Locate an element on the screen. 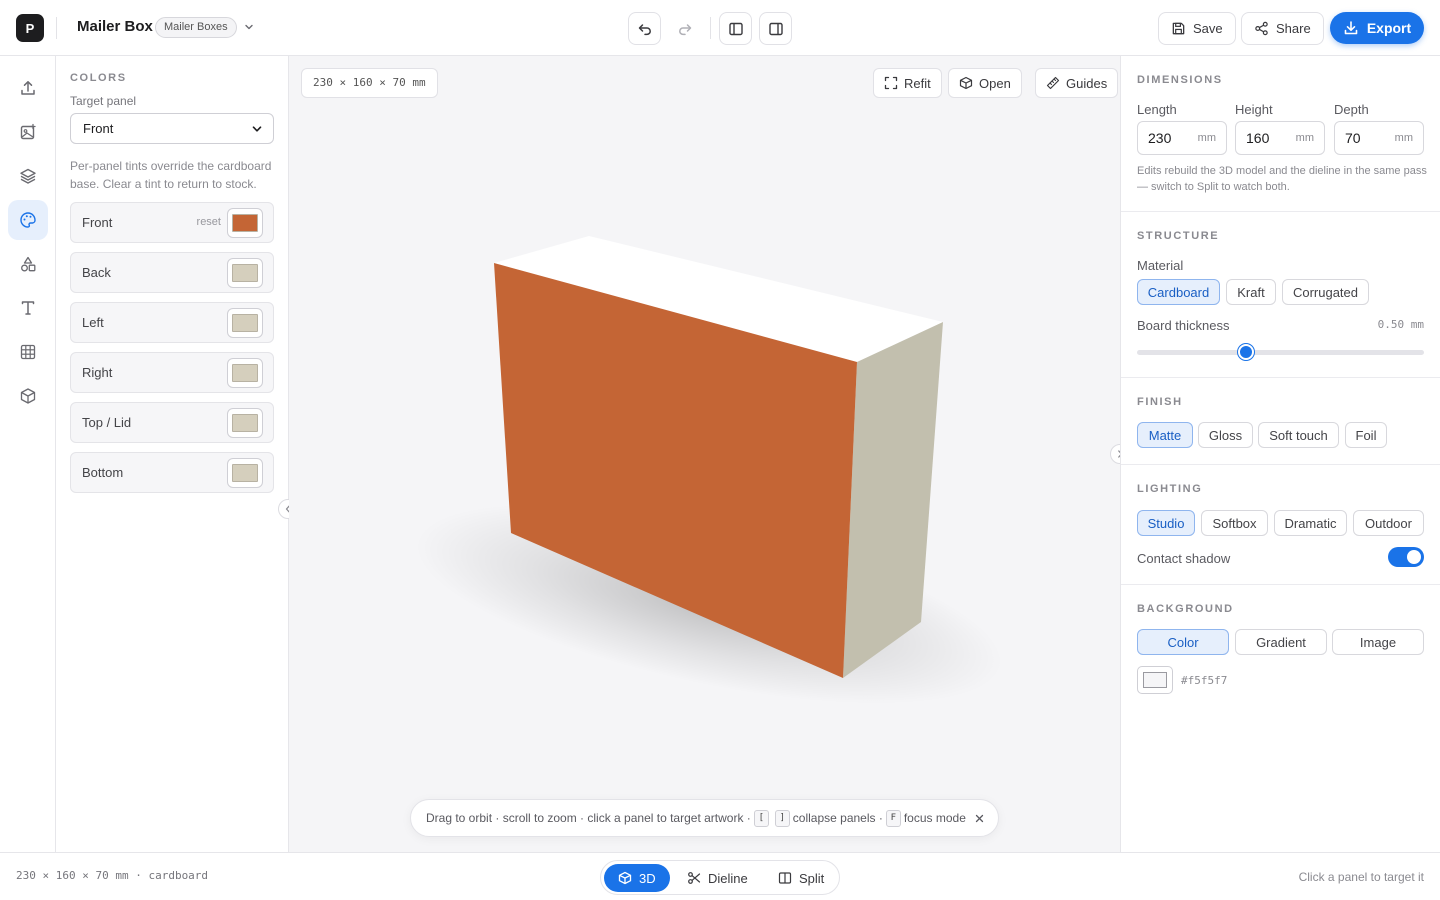 The image size is (1440, 900). share-icon is located at coordinates (1261, 28).